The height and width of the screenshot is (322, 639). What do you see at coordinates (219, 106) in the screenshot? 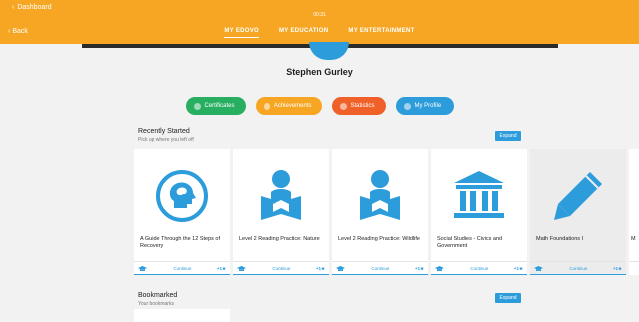
I see `certificates-label: Certificates` at bounding box center [219, 106].